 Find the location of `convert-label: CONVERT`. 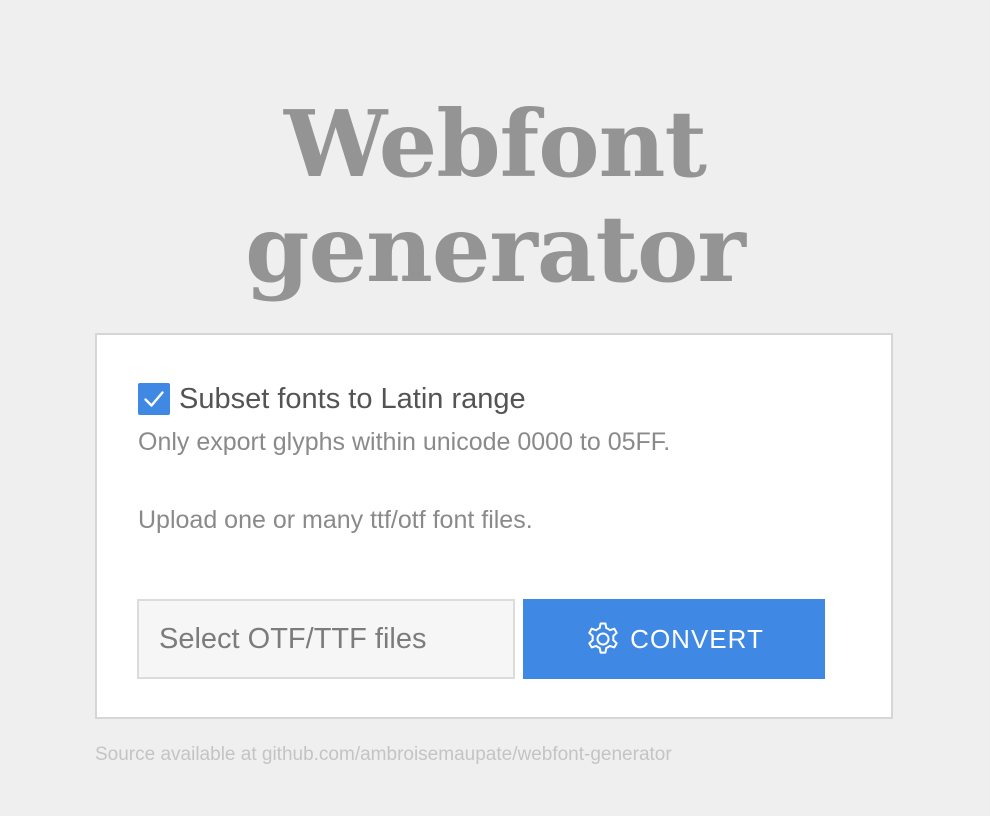

convert-label: CONVERT is located at coordinates (697, 638).